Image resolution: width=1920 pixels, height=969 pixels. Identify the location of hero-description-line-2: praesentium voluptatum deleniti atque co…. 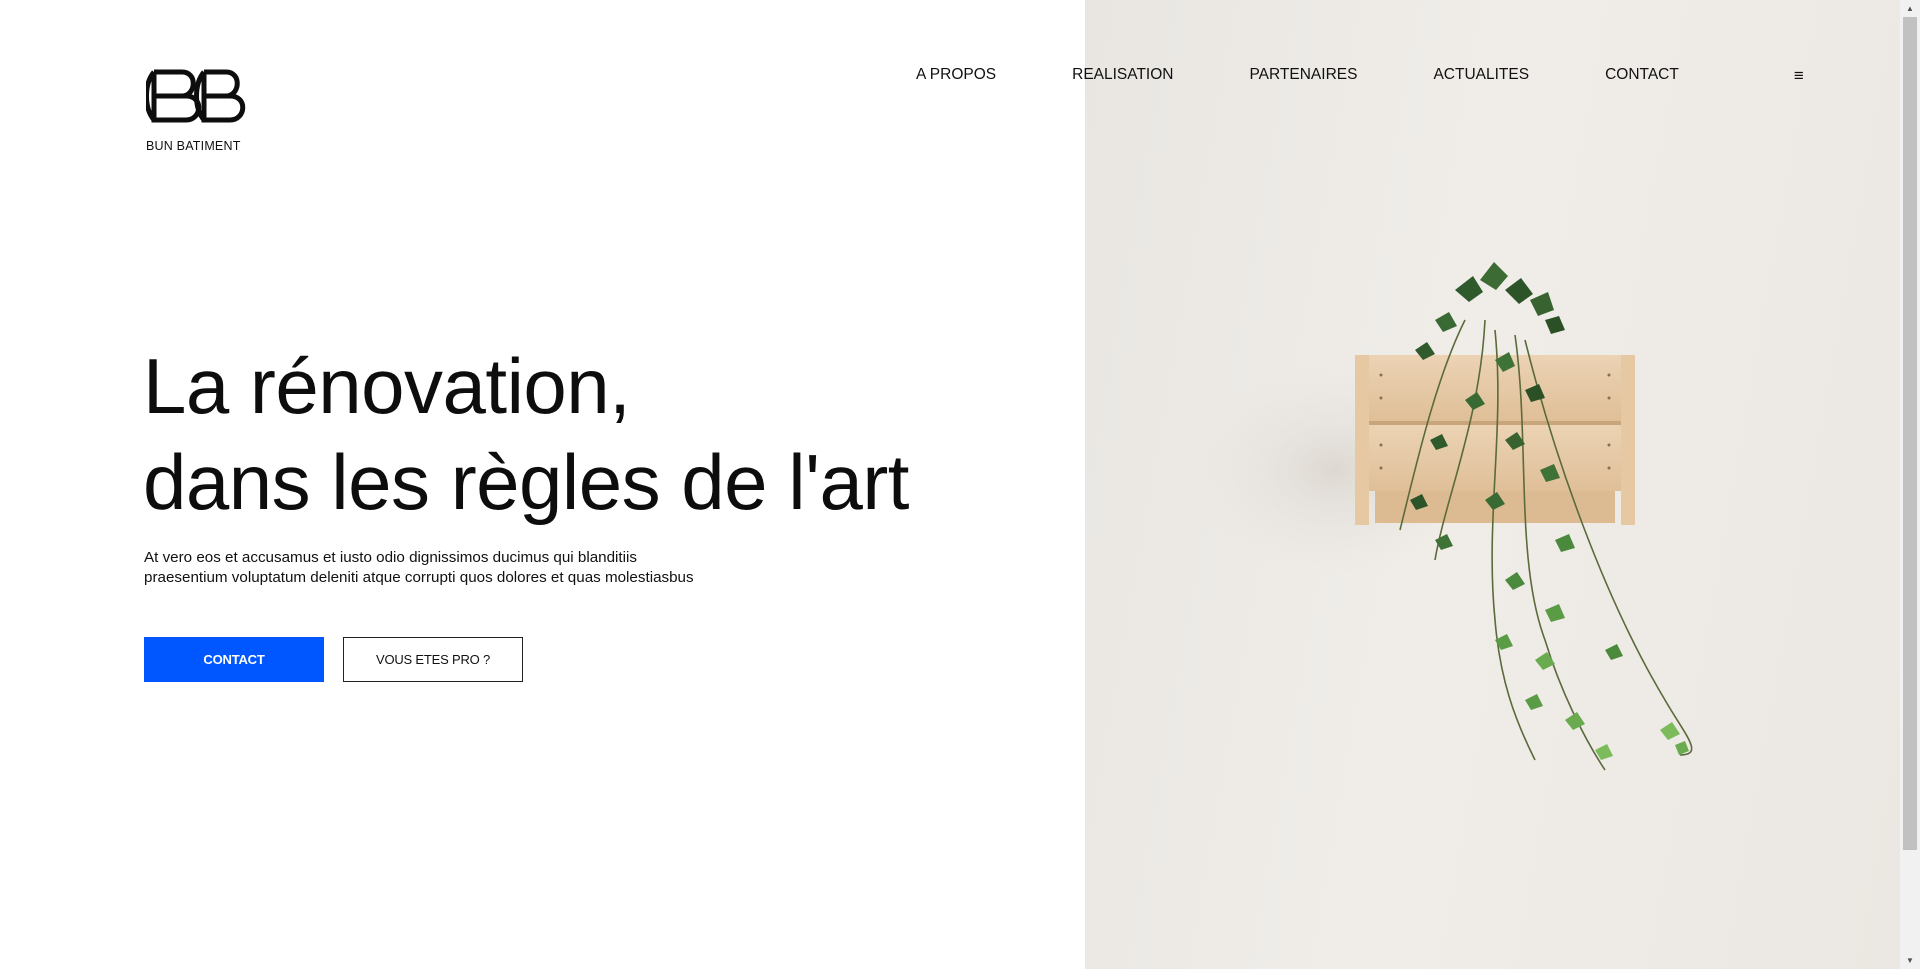
(419, 577).